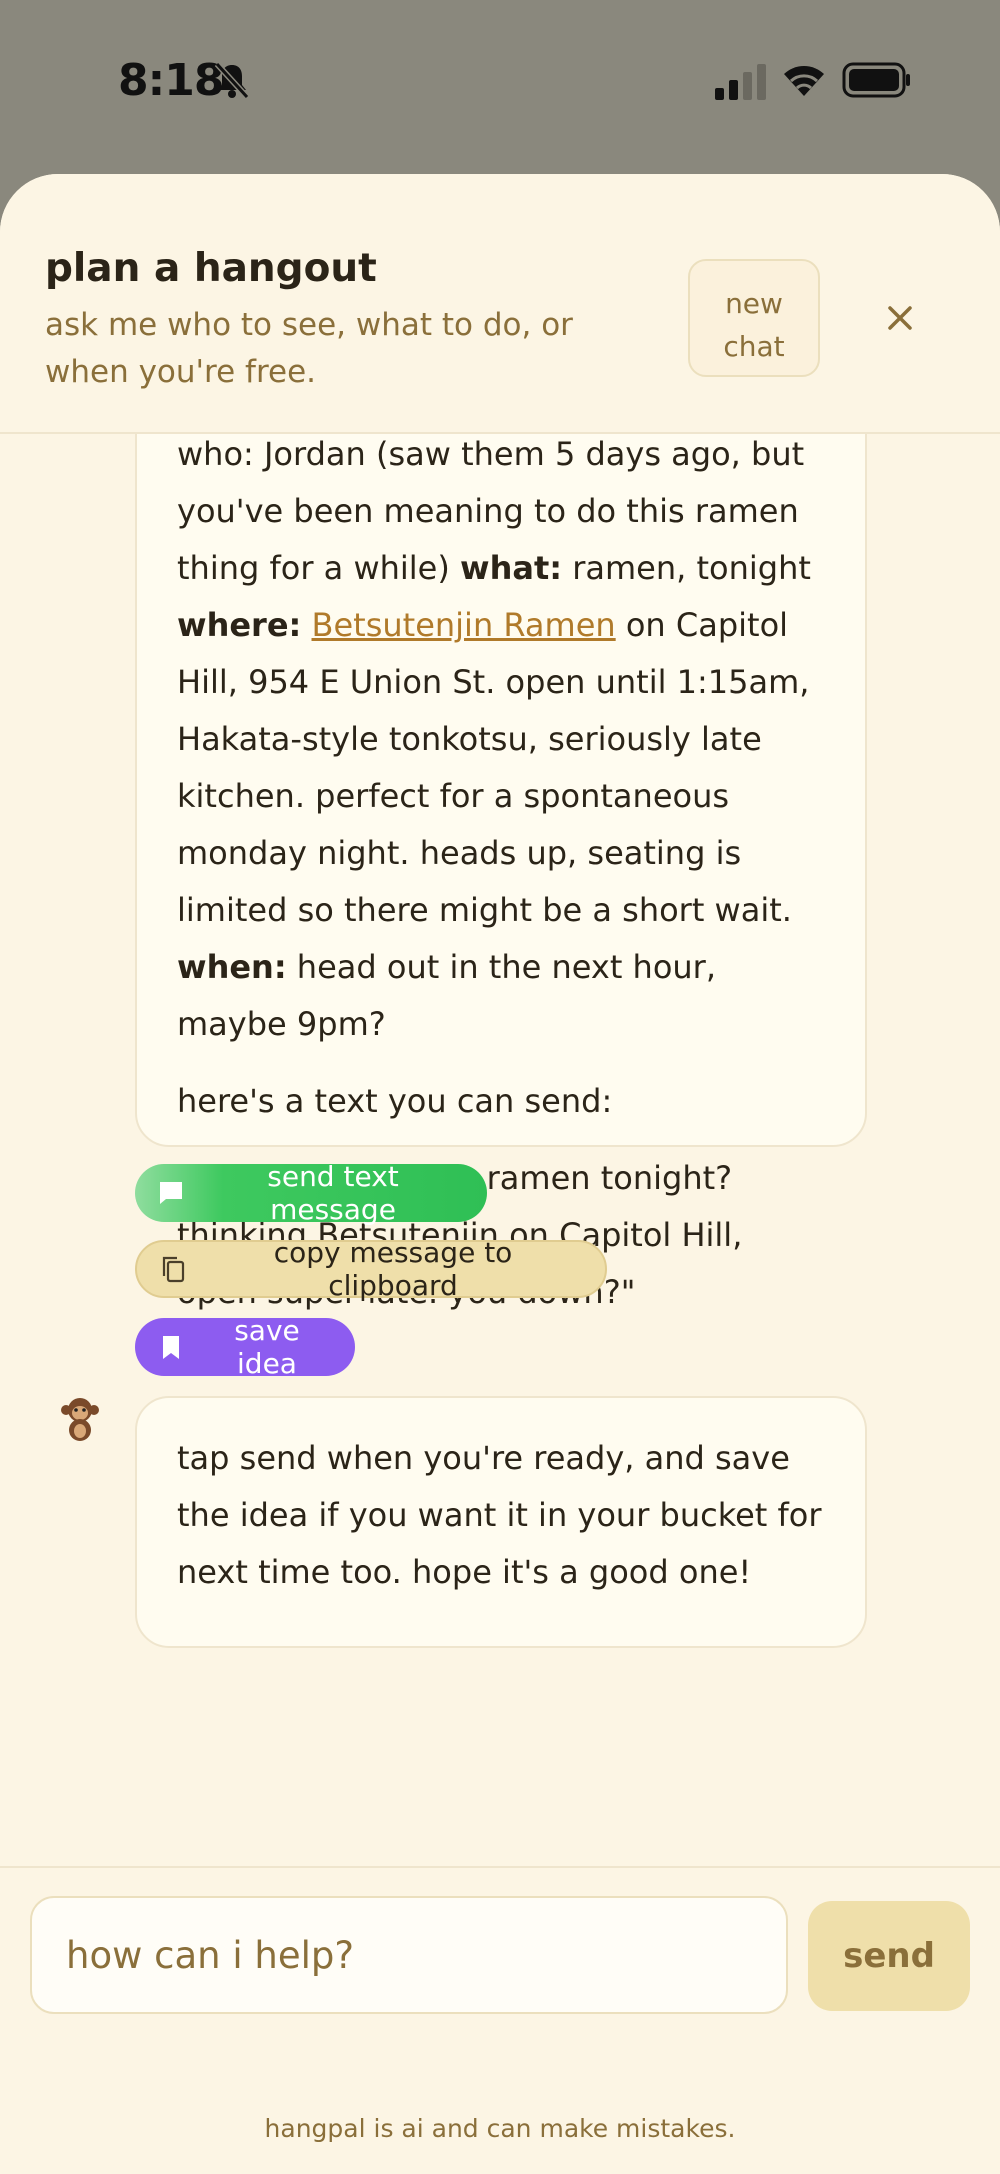 This screenshot has height=2174, width=1000. What do you see at coordinates (740, 82) in the screenshot?
I see `cellular-signal-icon` at bounding box center [740, 82].